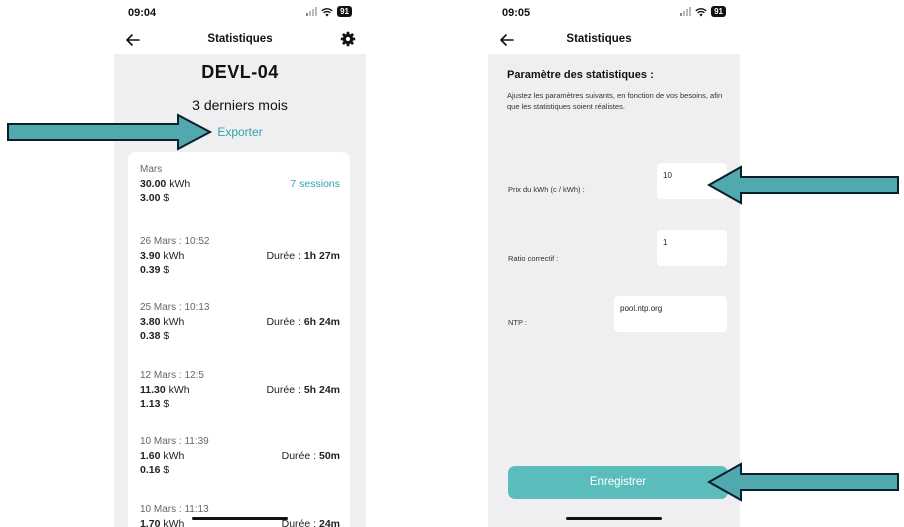 The width and height of the screenshot is (904, 527). Describe the element at coordinates (150, 522) in the screenshot. I see `session-kwh: 1.70` at that location.